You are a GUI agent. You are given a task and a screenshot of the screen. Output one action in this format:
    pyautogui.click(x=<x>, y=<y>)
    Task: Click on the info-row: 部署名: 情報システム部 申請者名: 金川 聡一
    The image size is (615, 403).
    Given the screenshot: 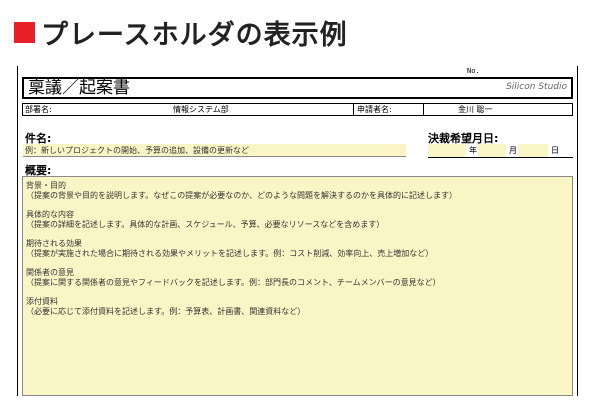 What is the action you would take?
    pyautogui.click(x=297, y=109)
    